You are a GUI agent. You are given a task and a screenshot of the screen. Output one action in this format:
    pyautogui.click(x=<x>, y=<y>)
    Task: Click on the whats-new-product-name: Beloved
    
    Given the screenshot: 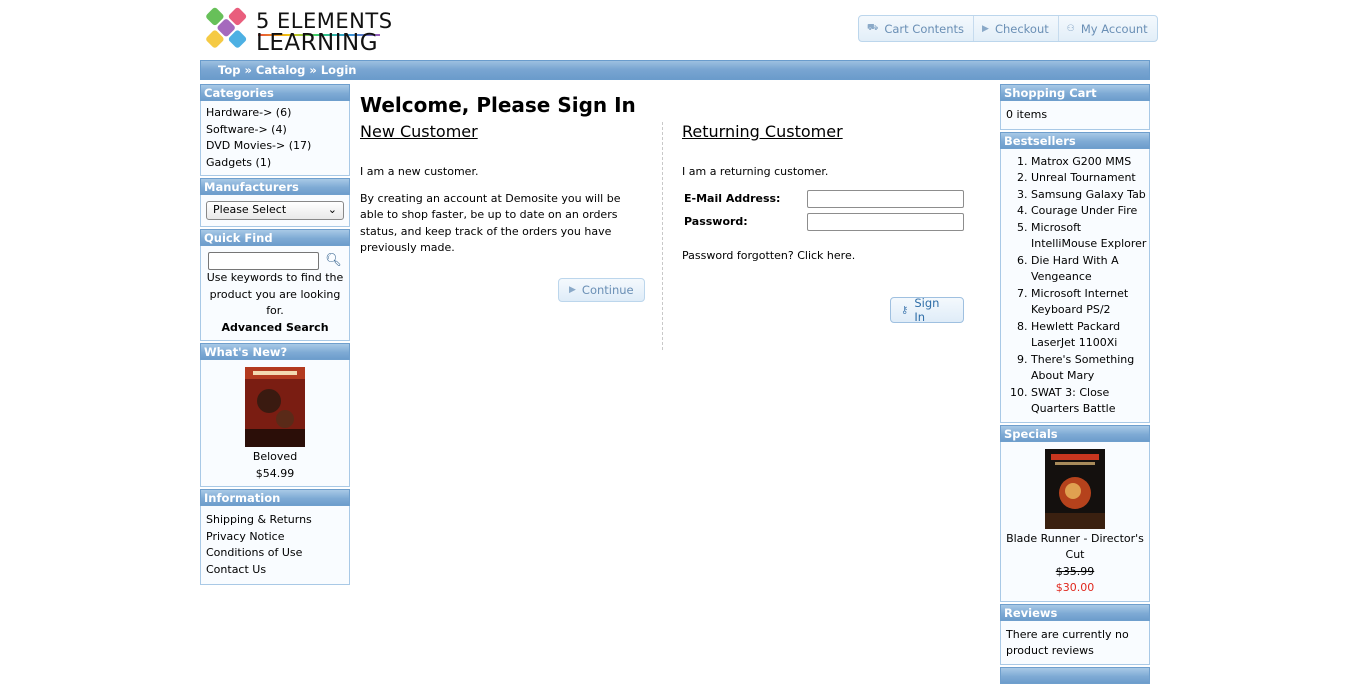 What is the action you would take?
    pyautogui.click(x=275, y=457)
    